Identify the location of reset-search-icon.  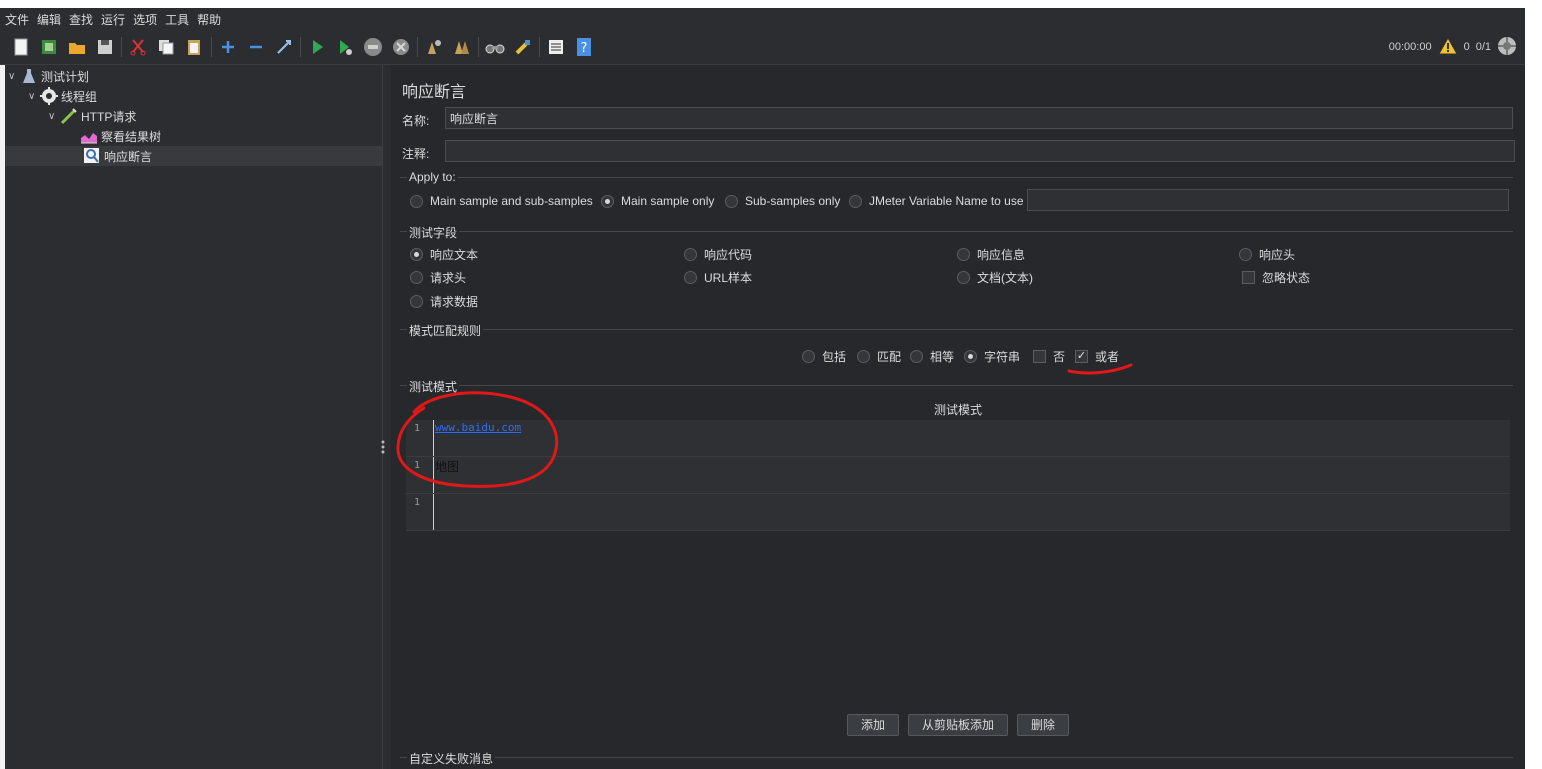
(523, 47).